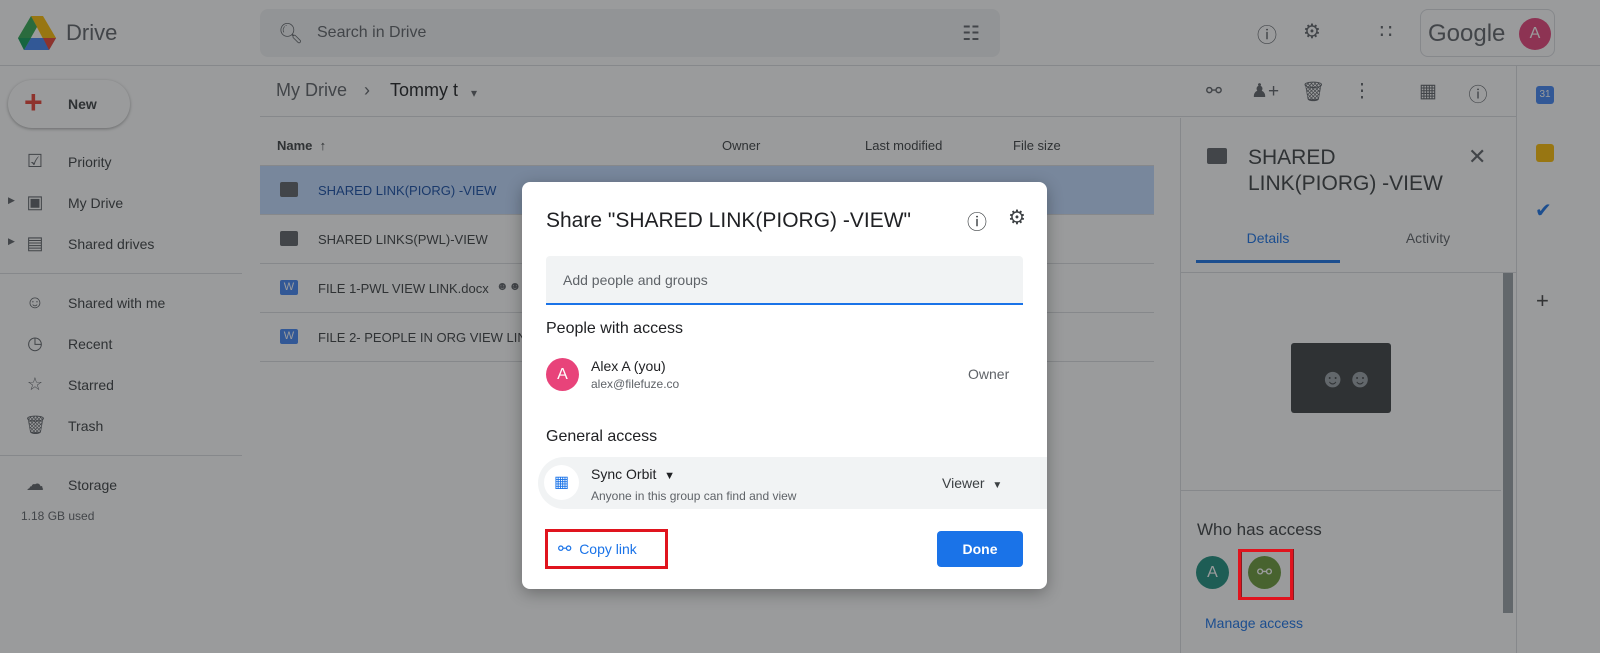  Describe the element at coordinates (1017, 217) in the screenshot. I see `settings-gear-icon: ⚙` at that location.